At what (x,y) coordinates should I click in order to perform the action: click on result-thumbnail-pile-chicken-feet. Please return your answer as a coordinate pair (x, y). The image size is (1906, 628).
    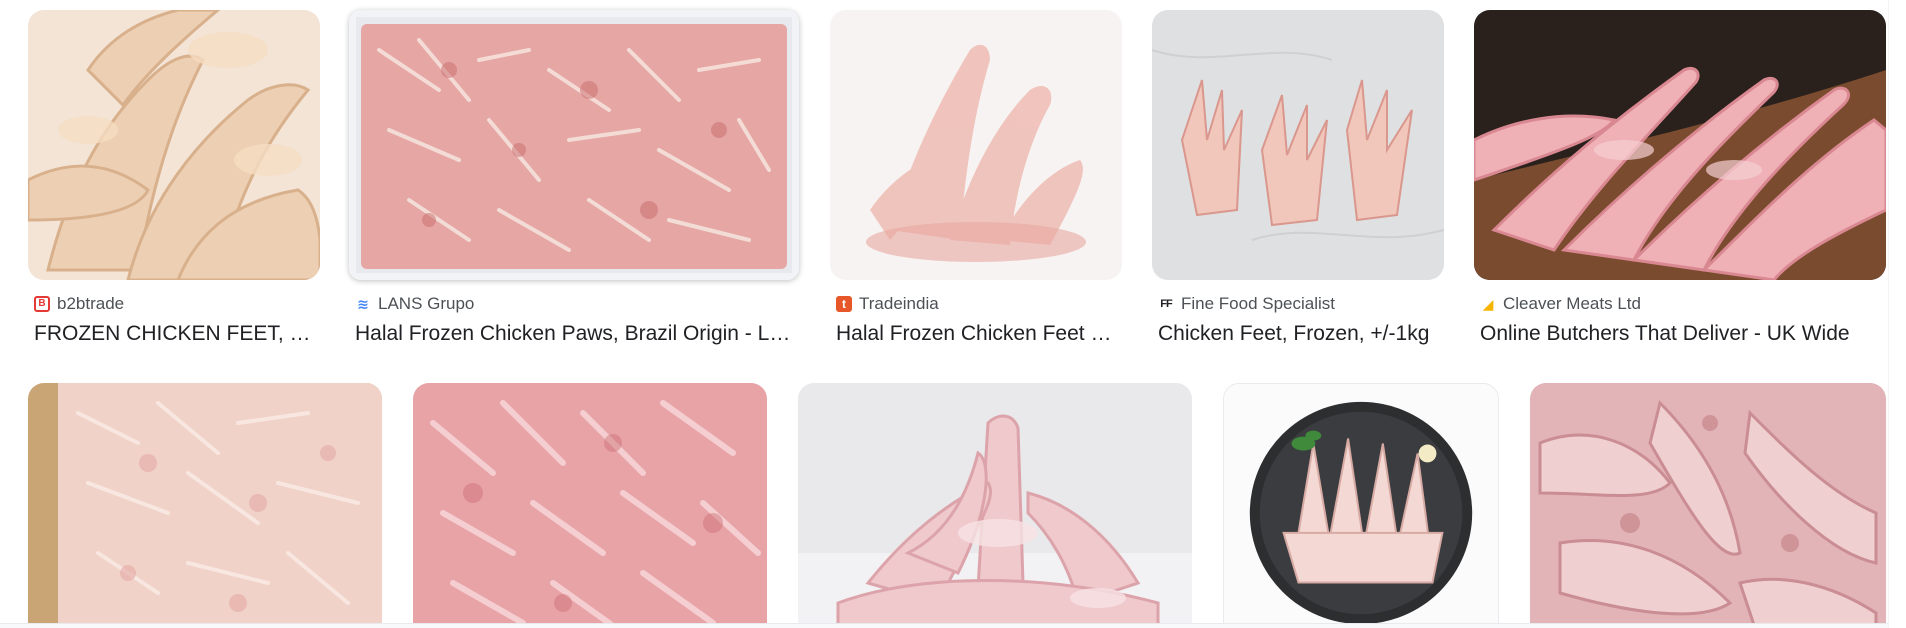
    Looking at the image, I should click on (590, 505).